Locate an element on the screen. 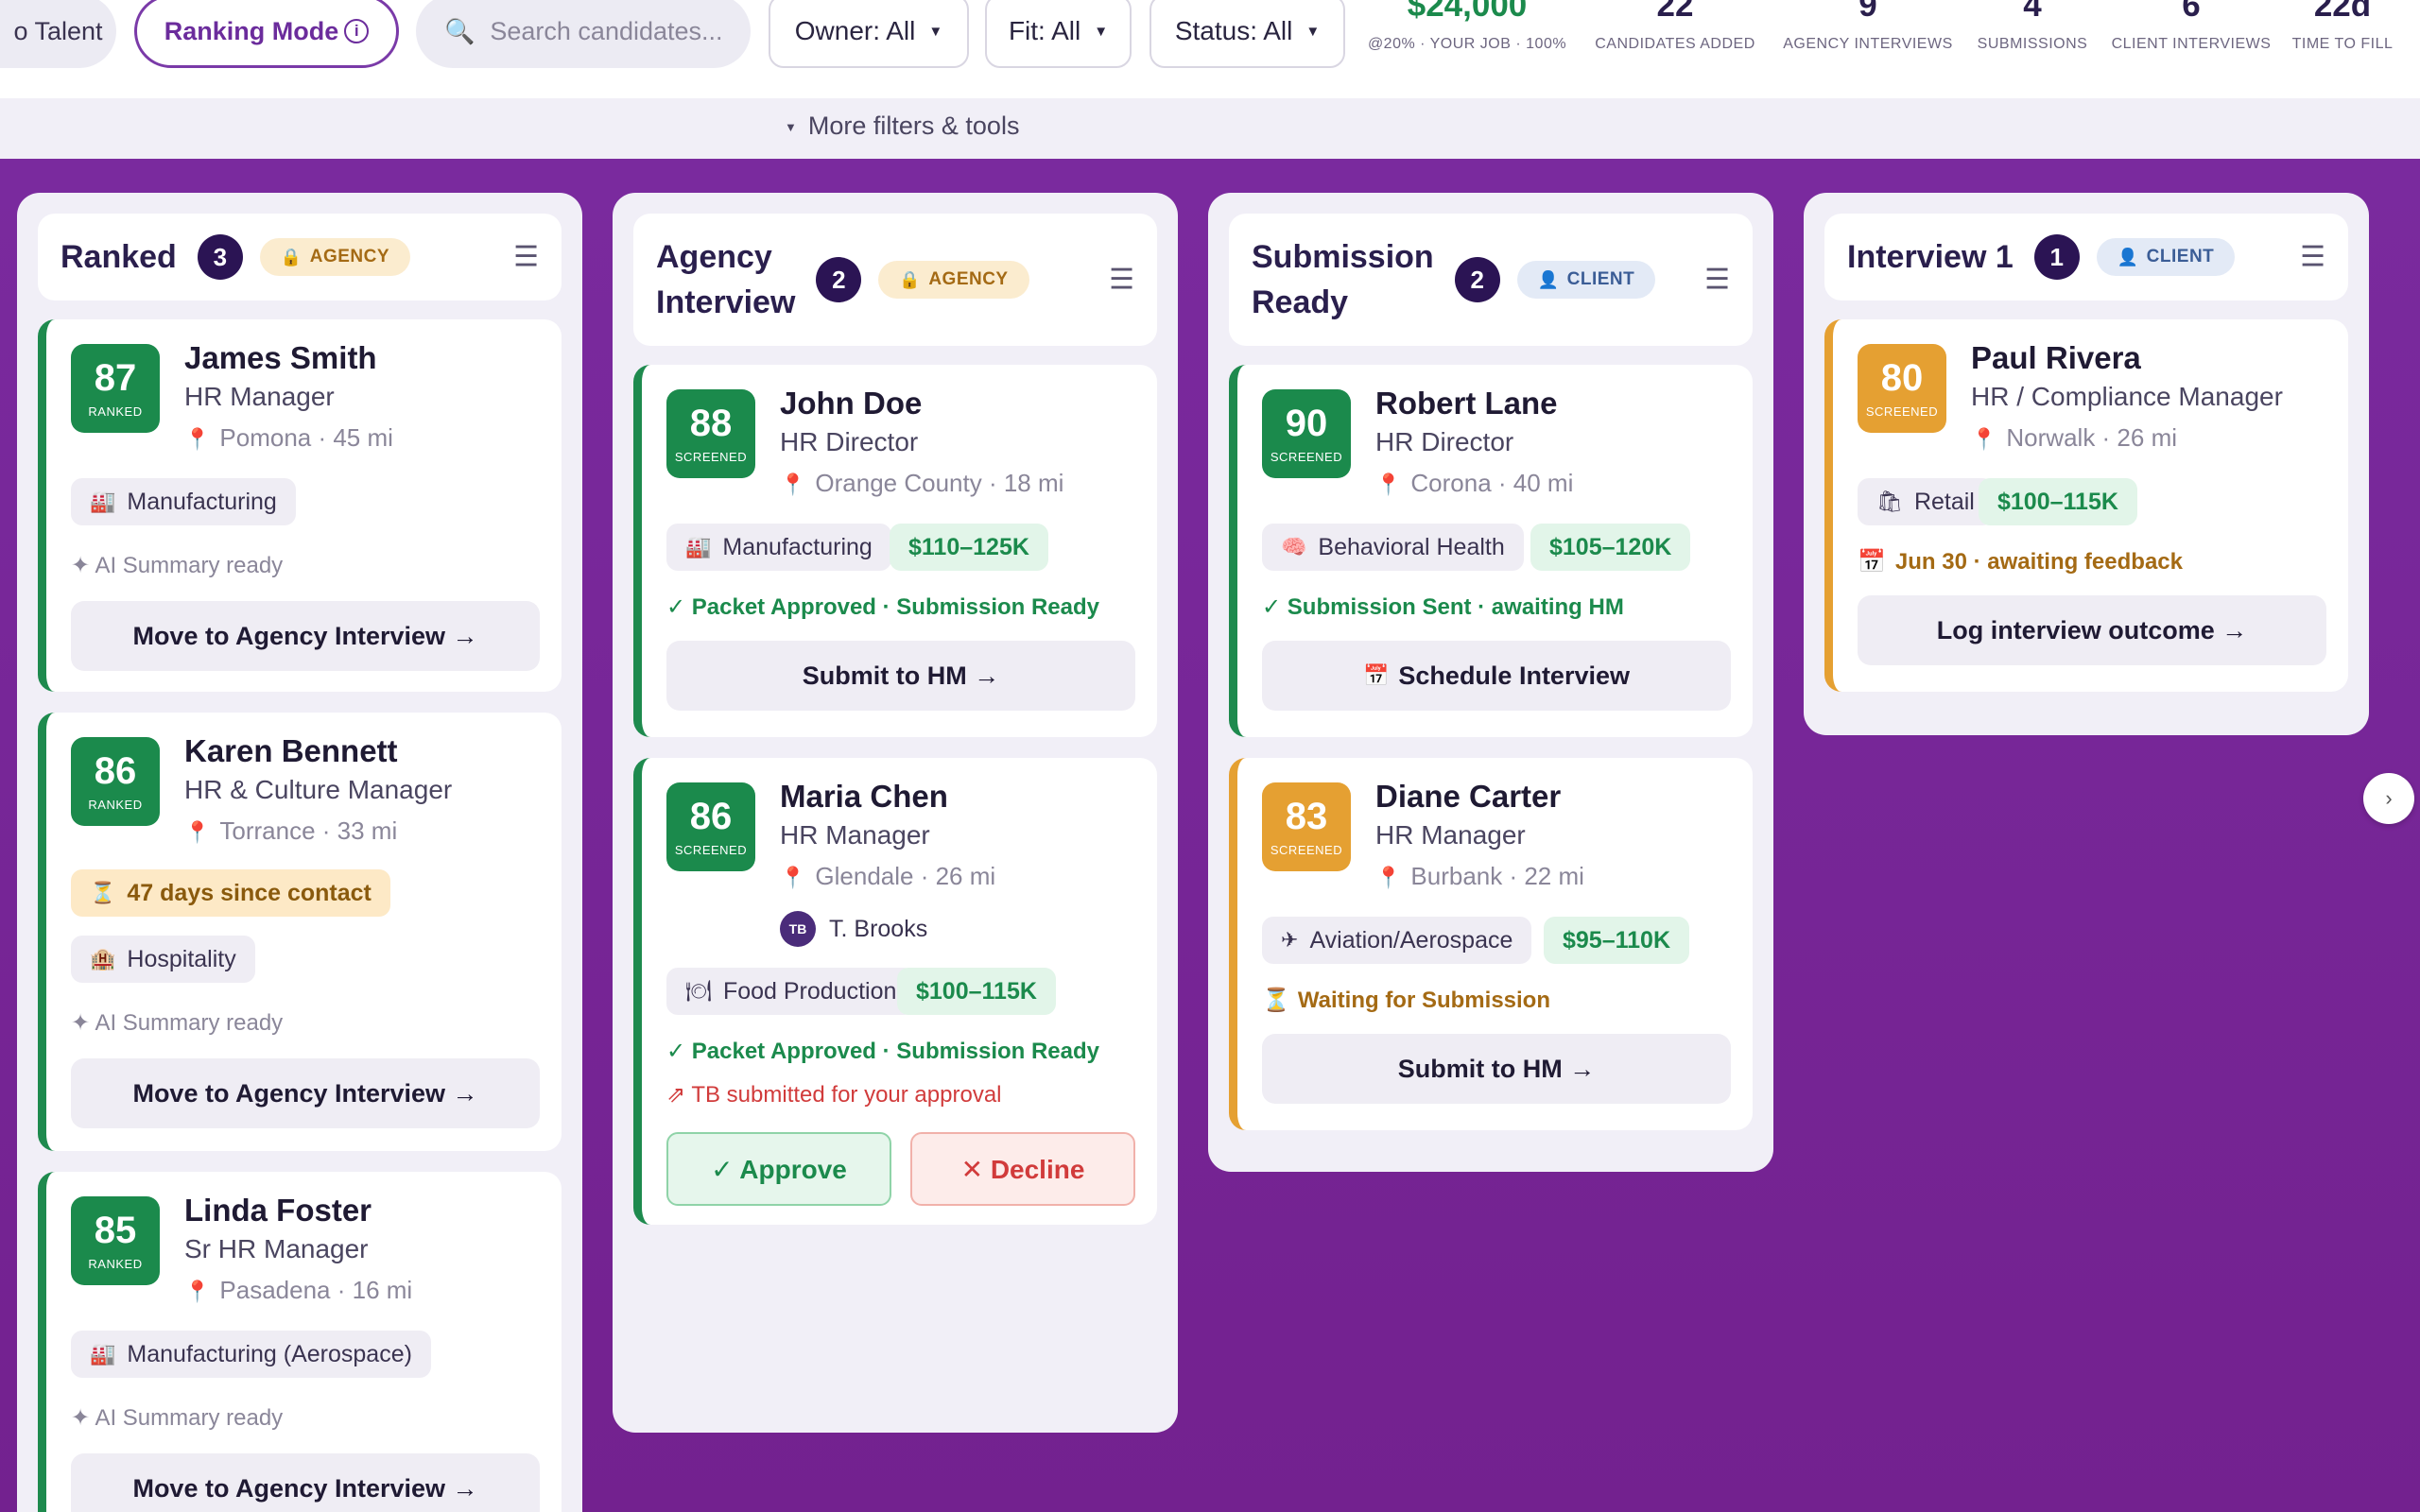 The width and height of the screenshot is (2420, 1512). candidate-location: 📍 Pomona · 45 mi is located at coordinates (288, 438).